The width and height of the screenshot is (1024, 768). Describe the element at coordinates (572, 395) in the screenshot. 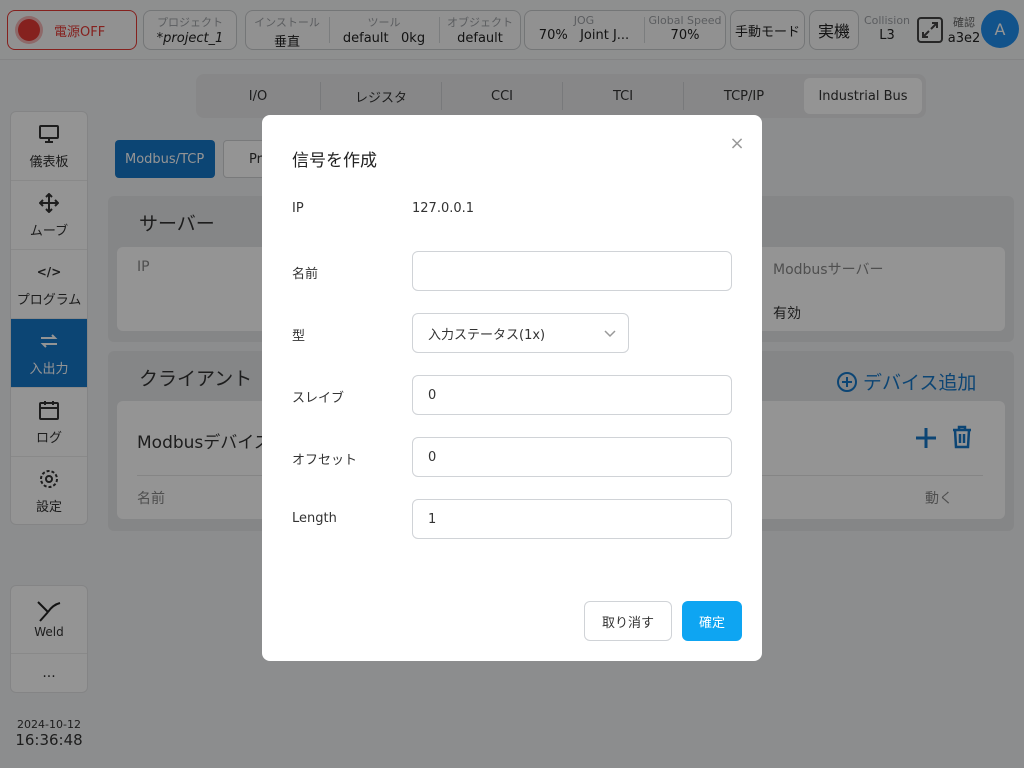

I see `slave-input: 0` at that location.